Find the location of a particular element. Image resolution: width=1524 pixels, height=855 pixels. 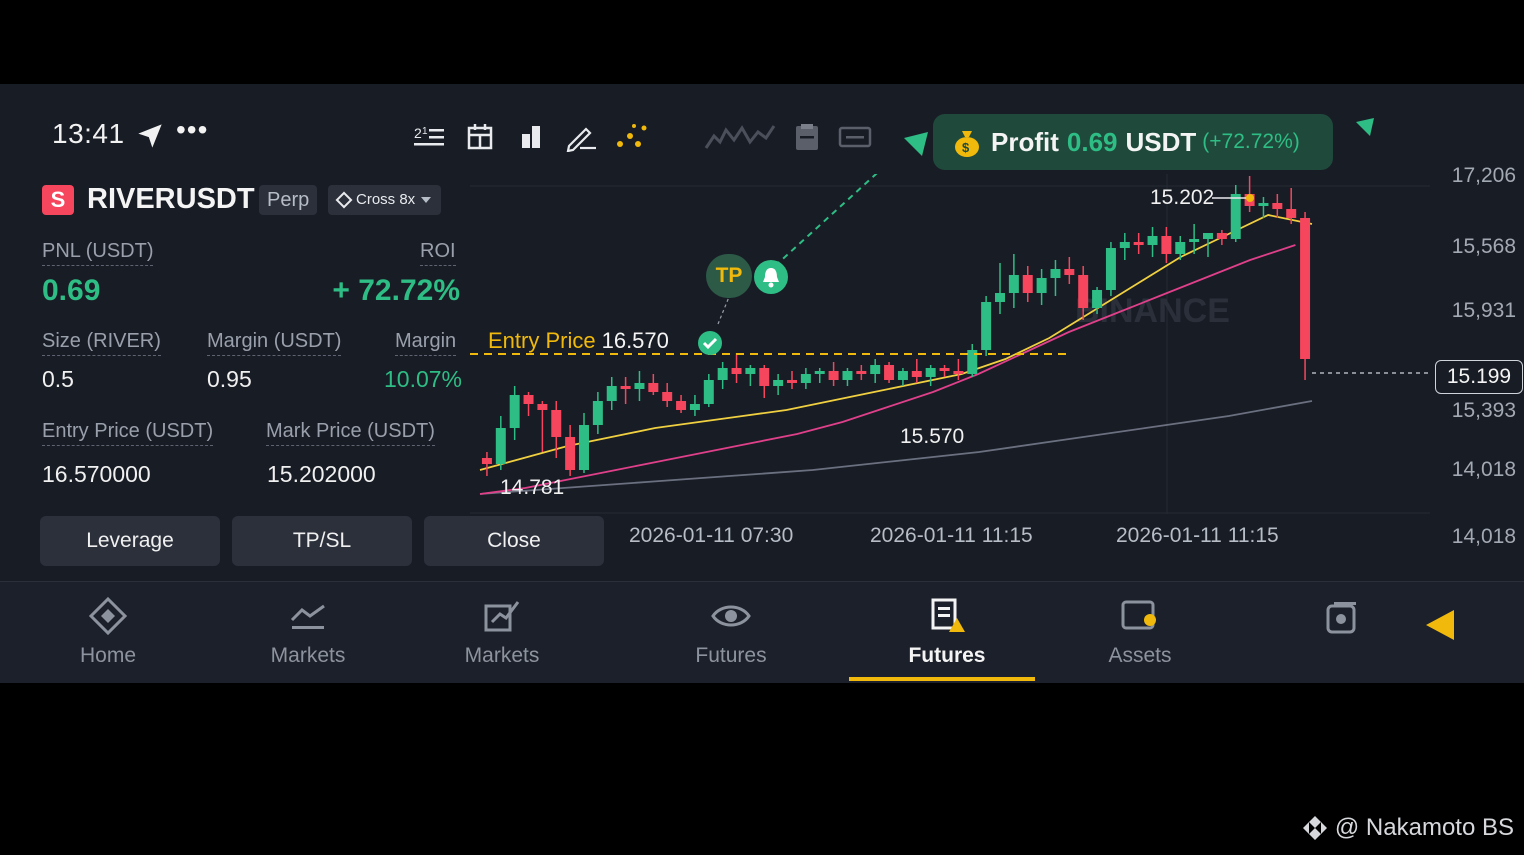

money-bag-icon: $ is located at coordinates (967, 144).